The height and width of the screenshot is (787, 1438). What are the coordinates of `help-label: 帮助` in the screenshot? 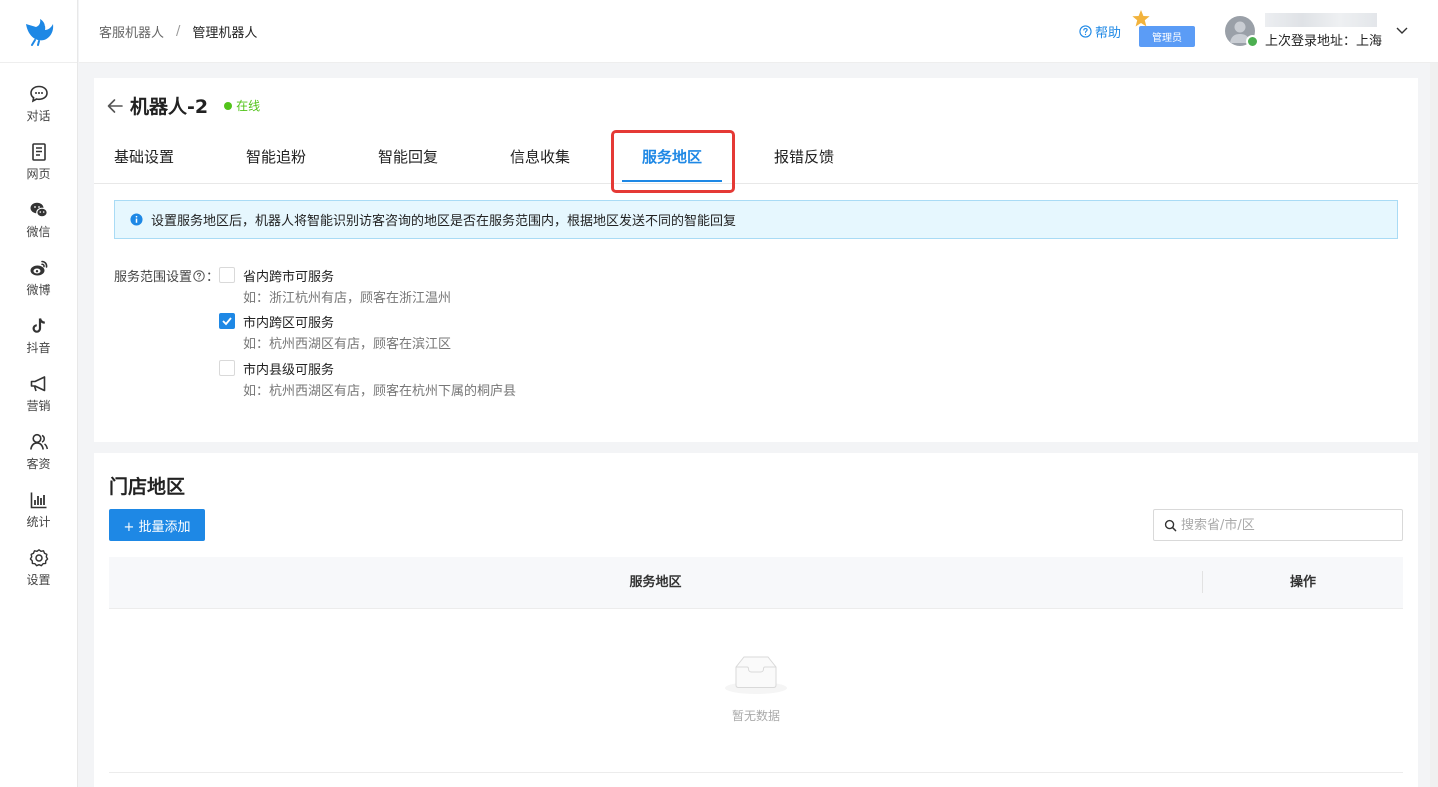 It's located at (1107, 33).